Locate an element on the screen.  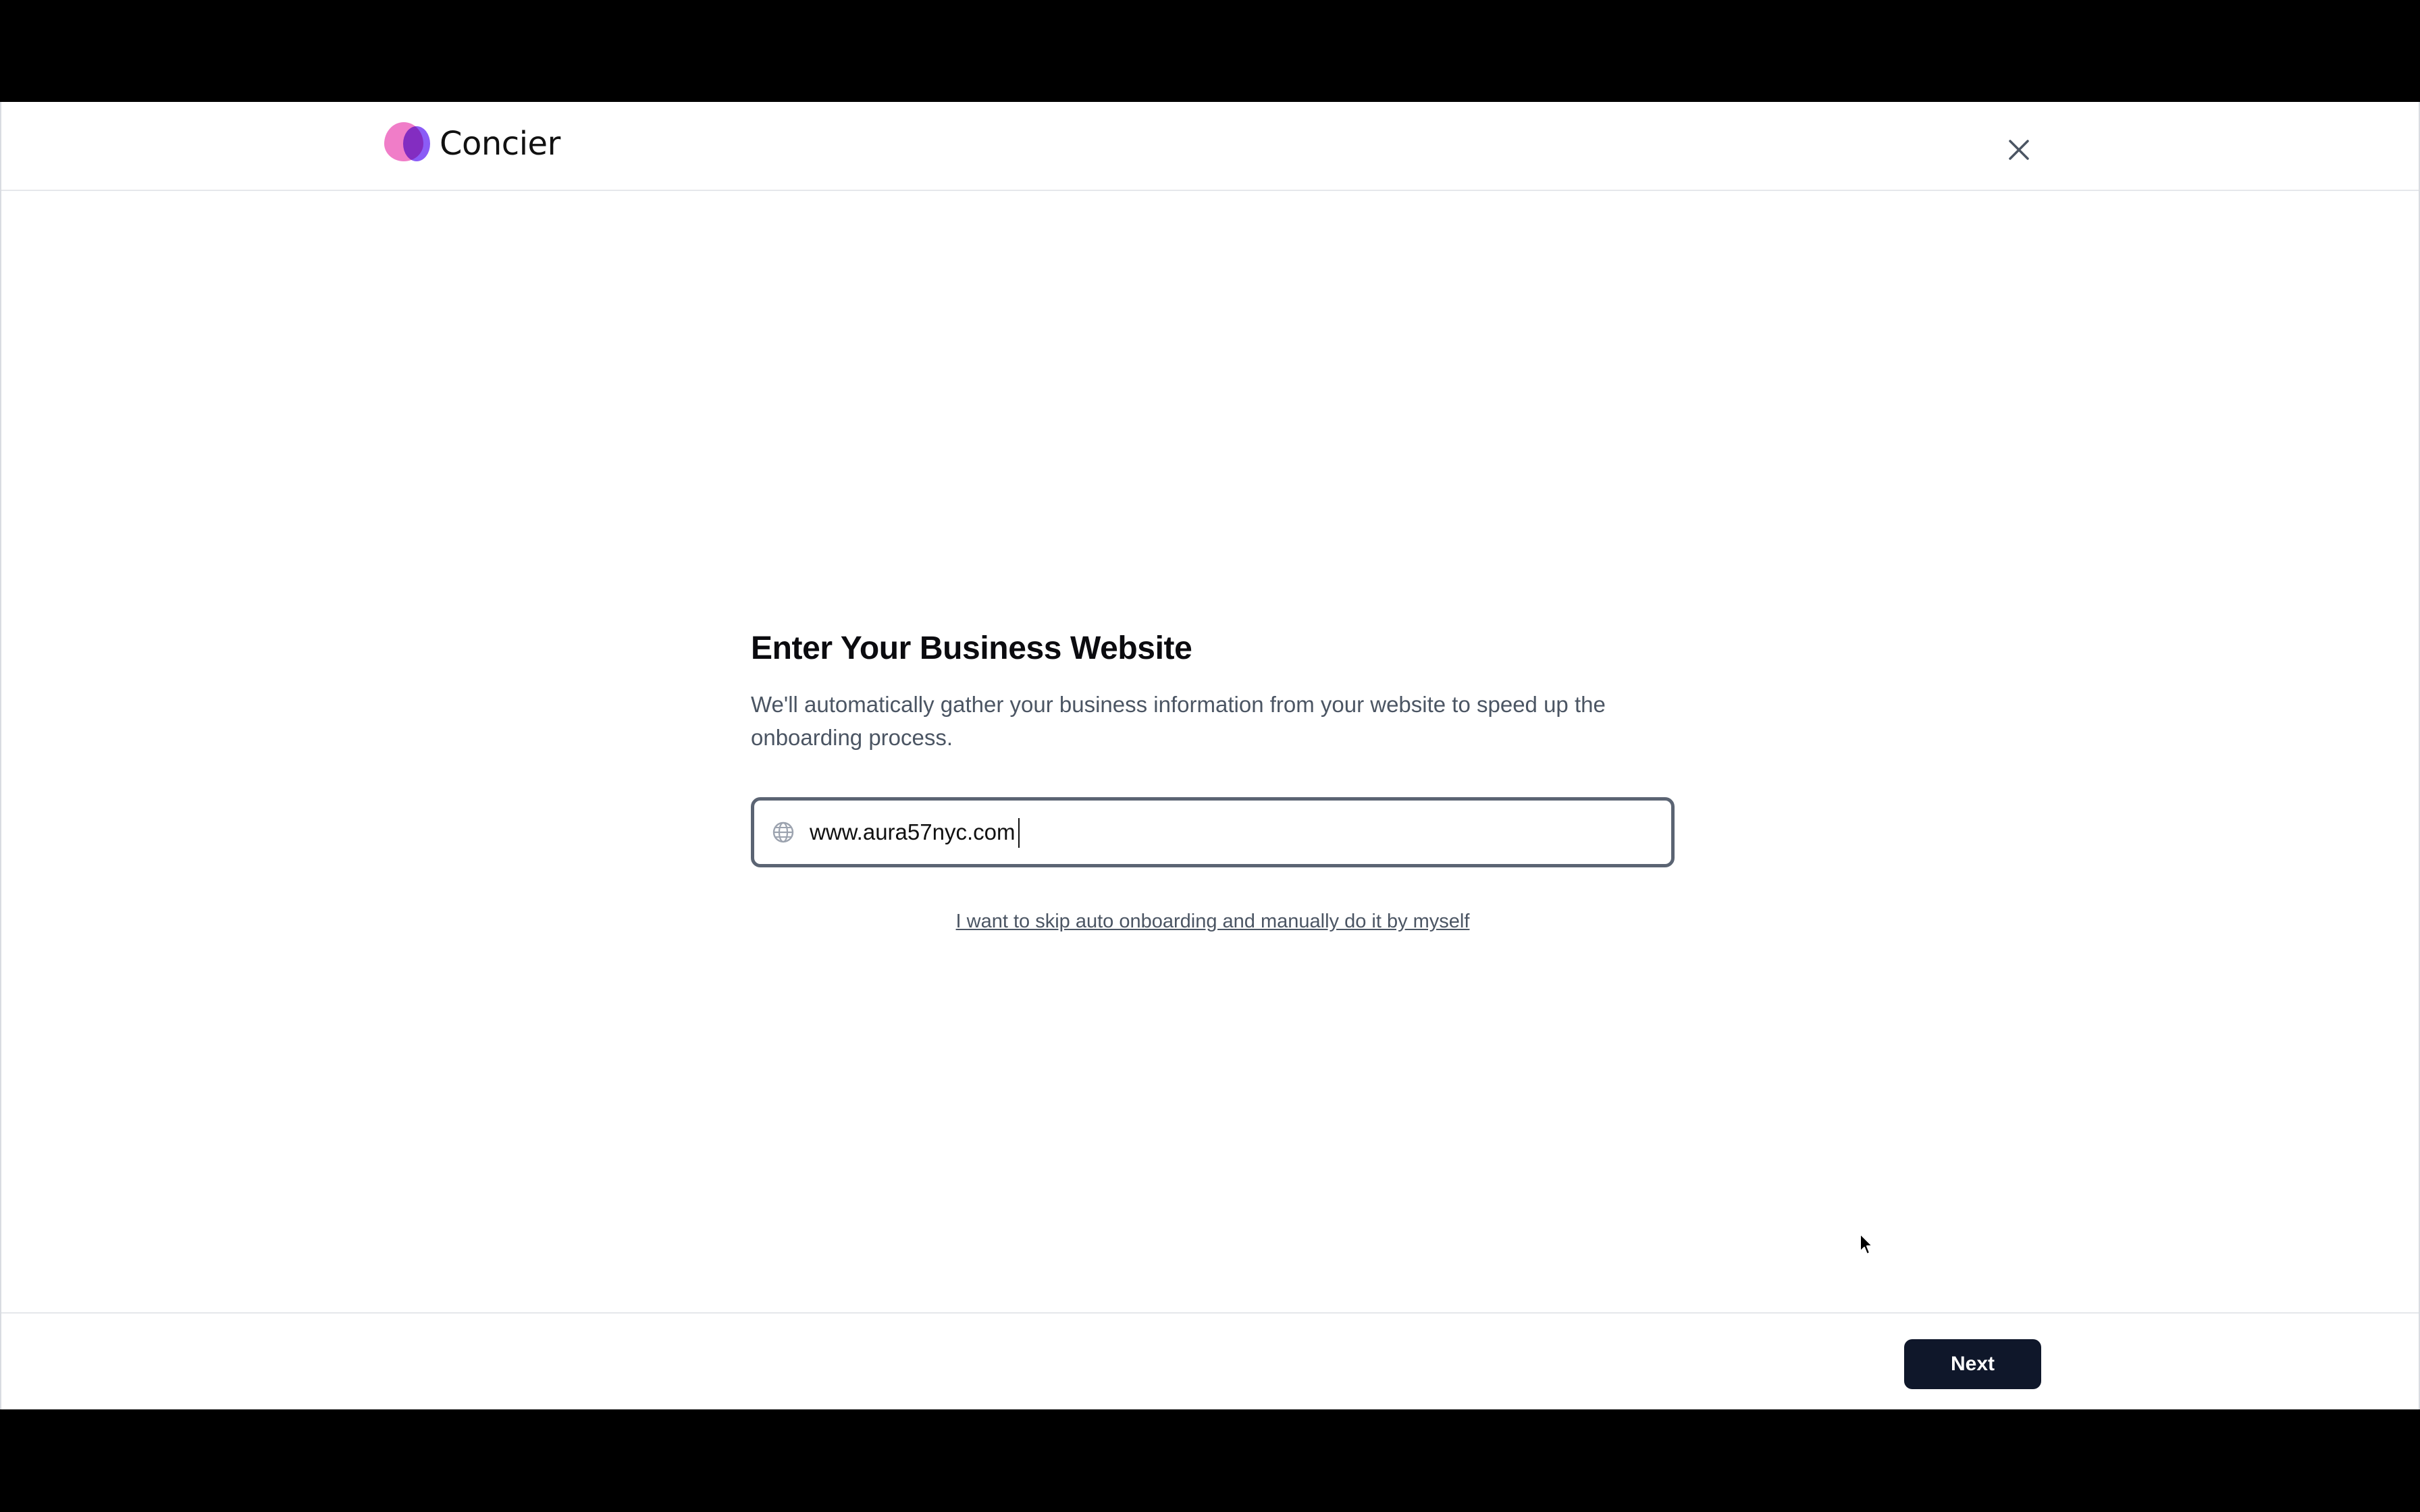
brand-name: Concier is located at coordinates (500, 144).